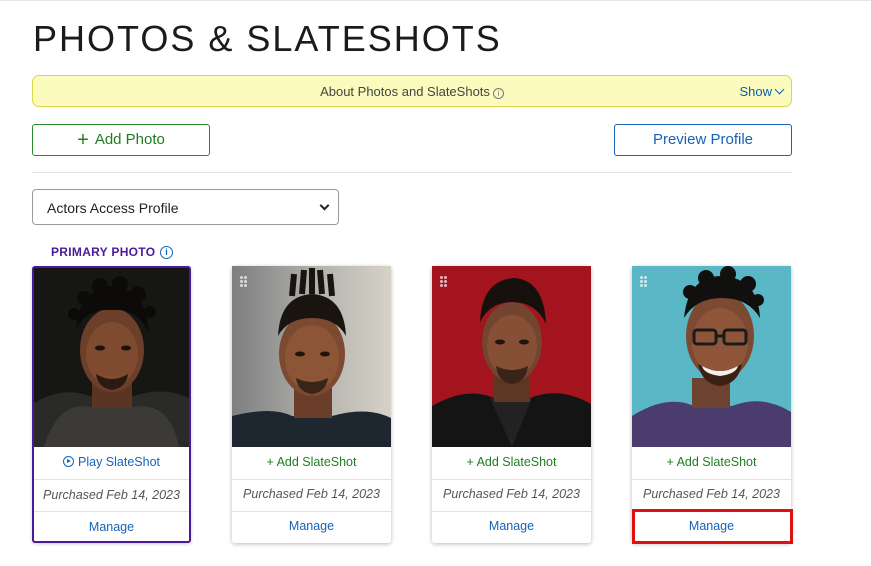 Image resolution: width=871 pixels, height=566 pixels. I want to click on about-banner: About Photos and SlateShots i Show, so click(412, 91).